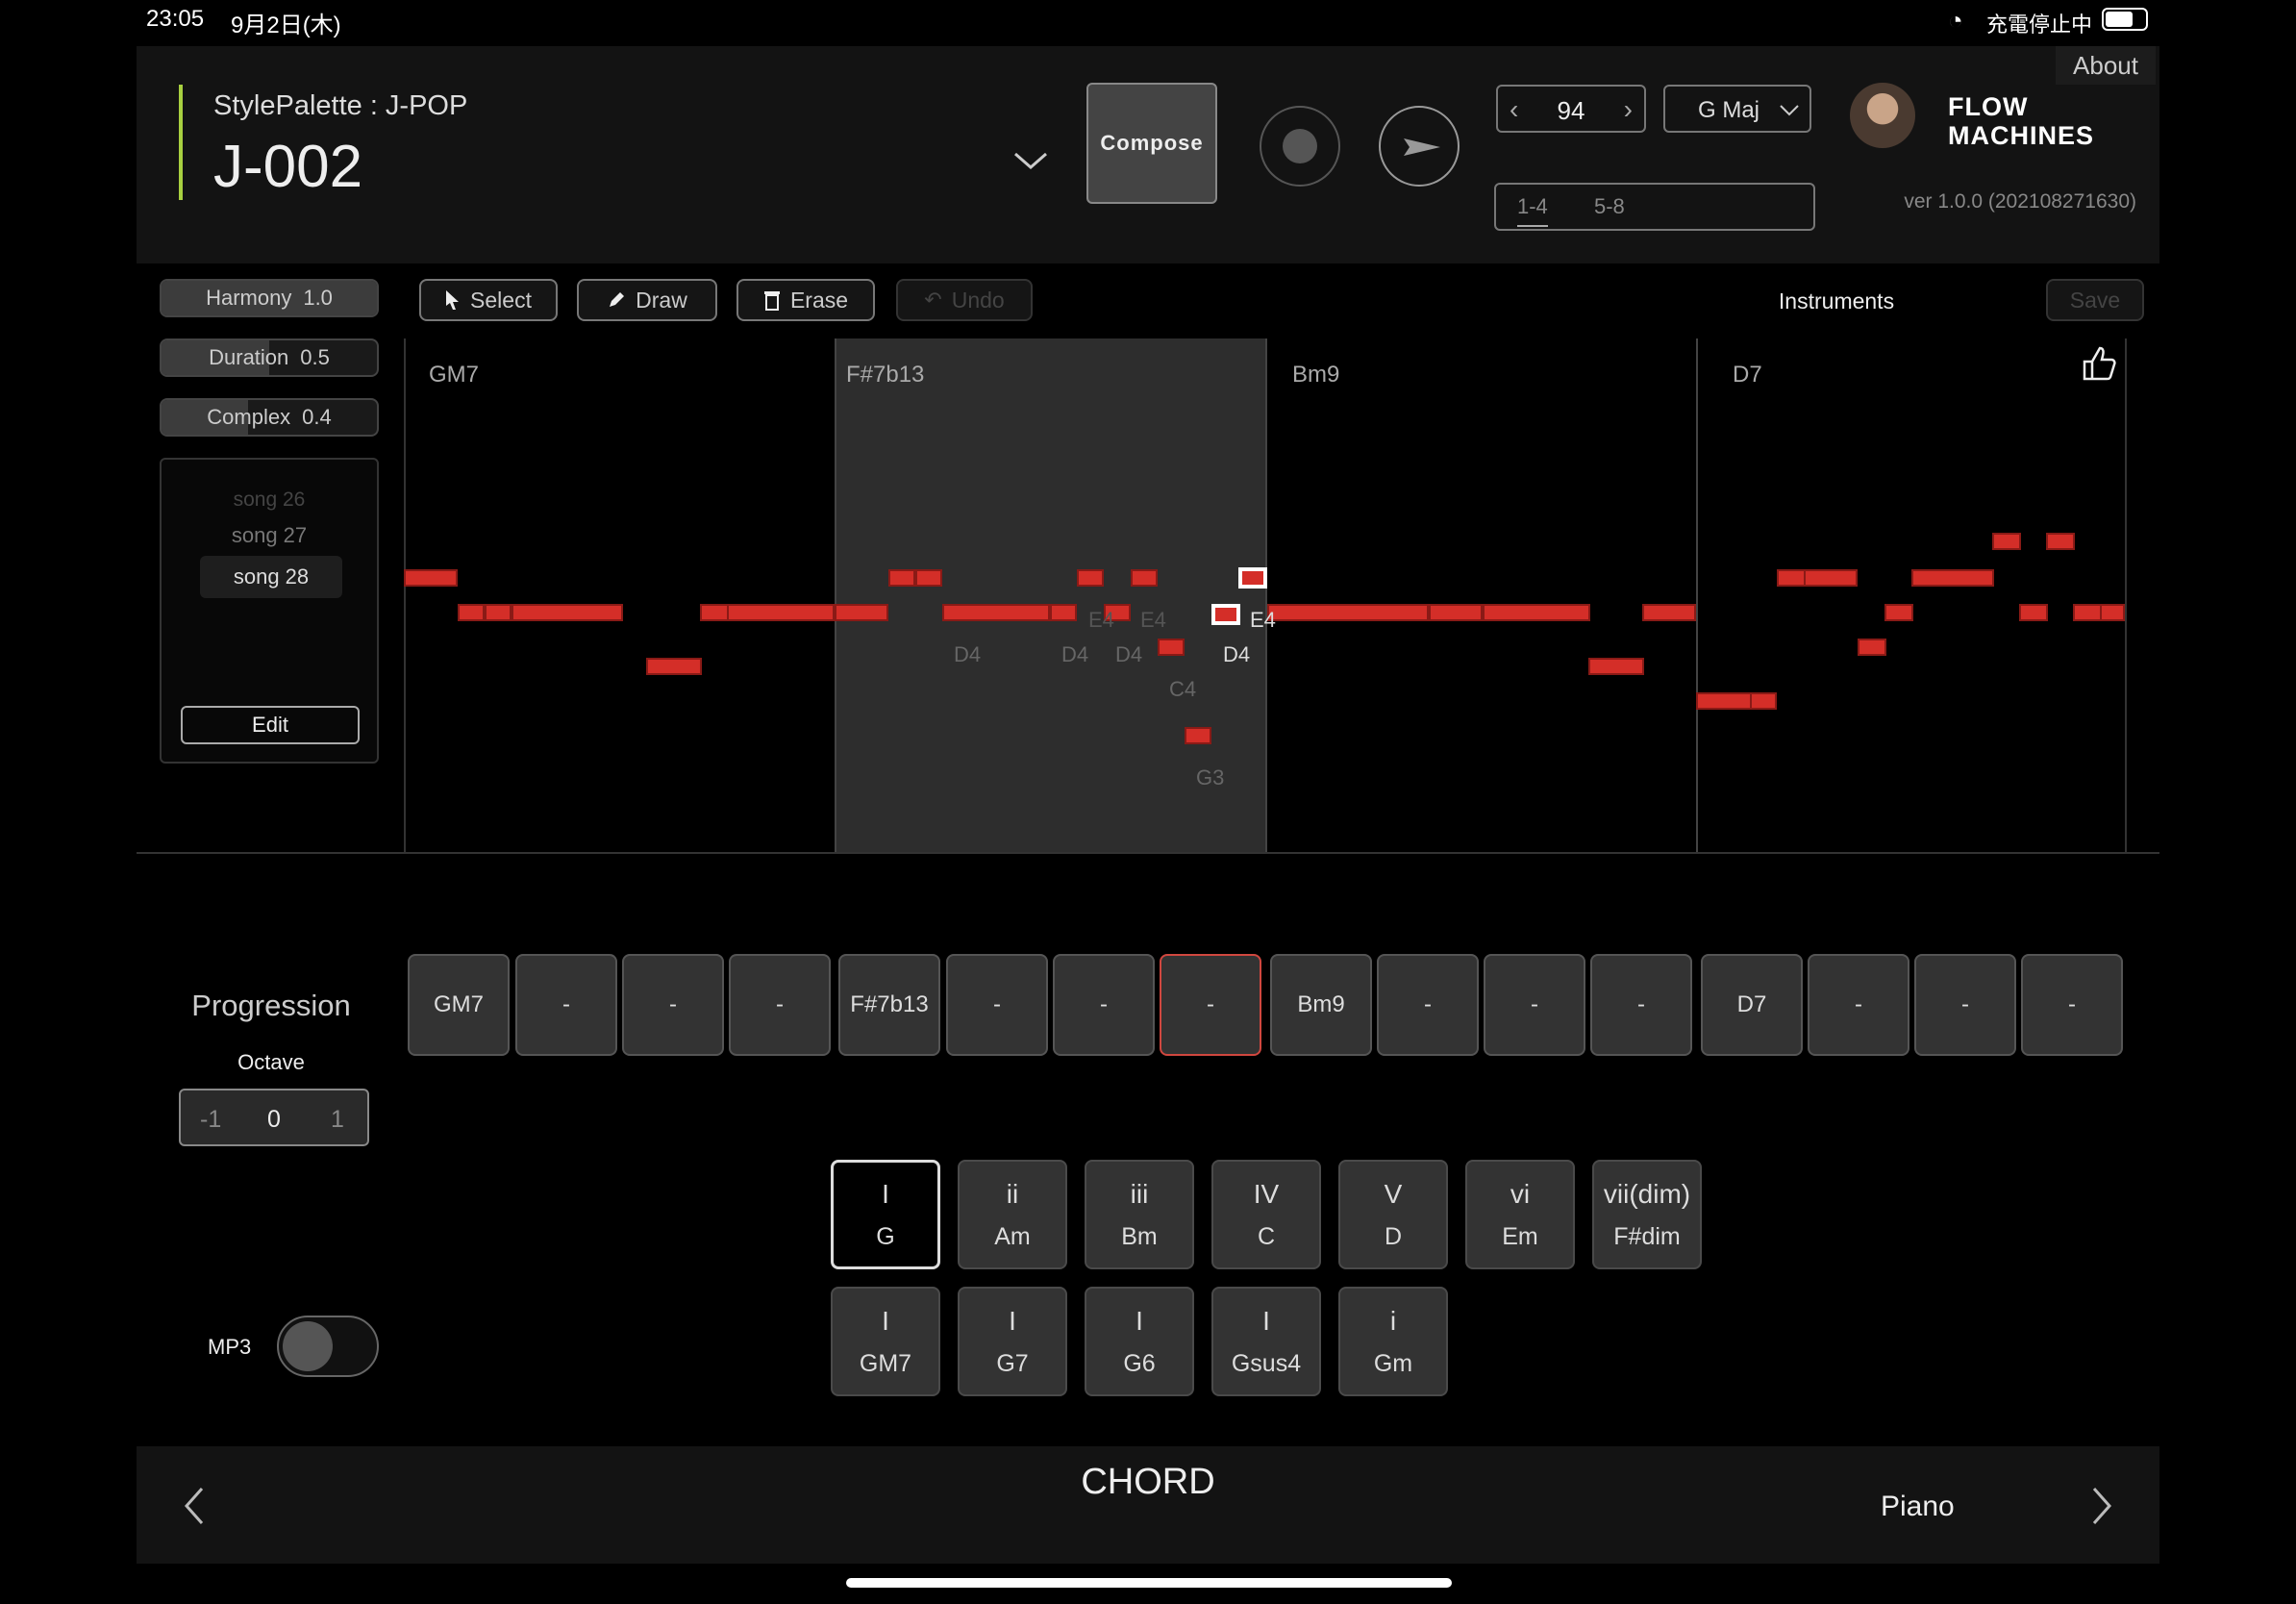  I want to click on chord-button: I G7, so click(1012, 1341).